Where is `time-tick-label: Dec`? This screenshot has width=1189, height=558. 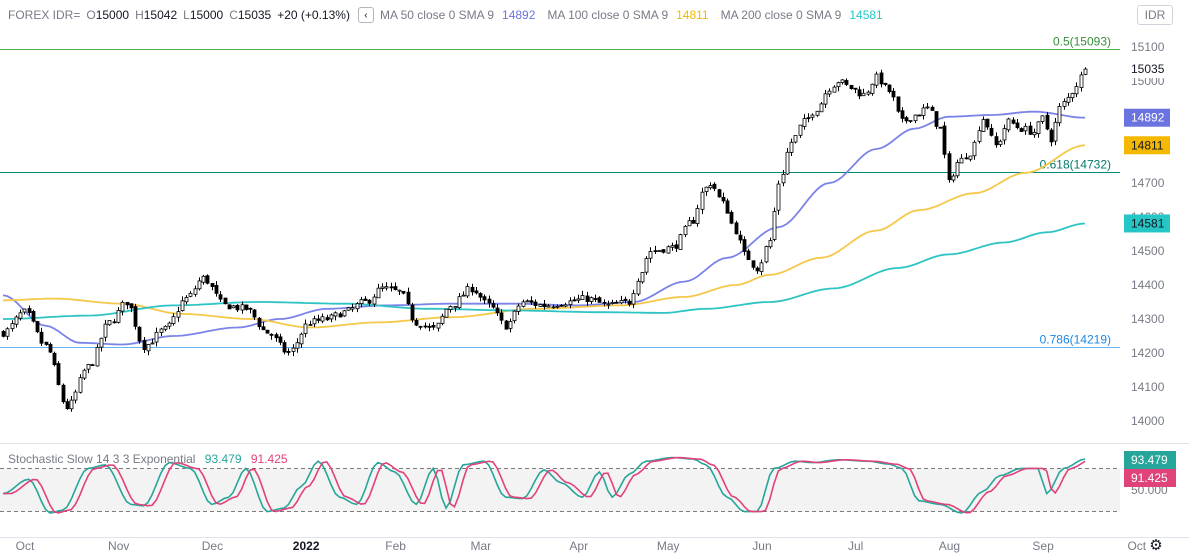 time-tick-label: Dec is located at coordinates (212, 546).